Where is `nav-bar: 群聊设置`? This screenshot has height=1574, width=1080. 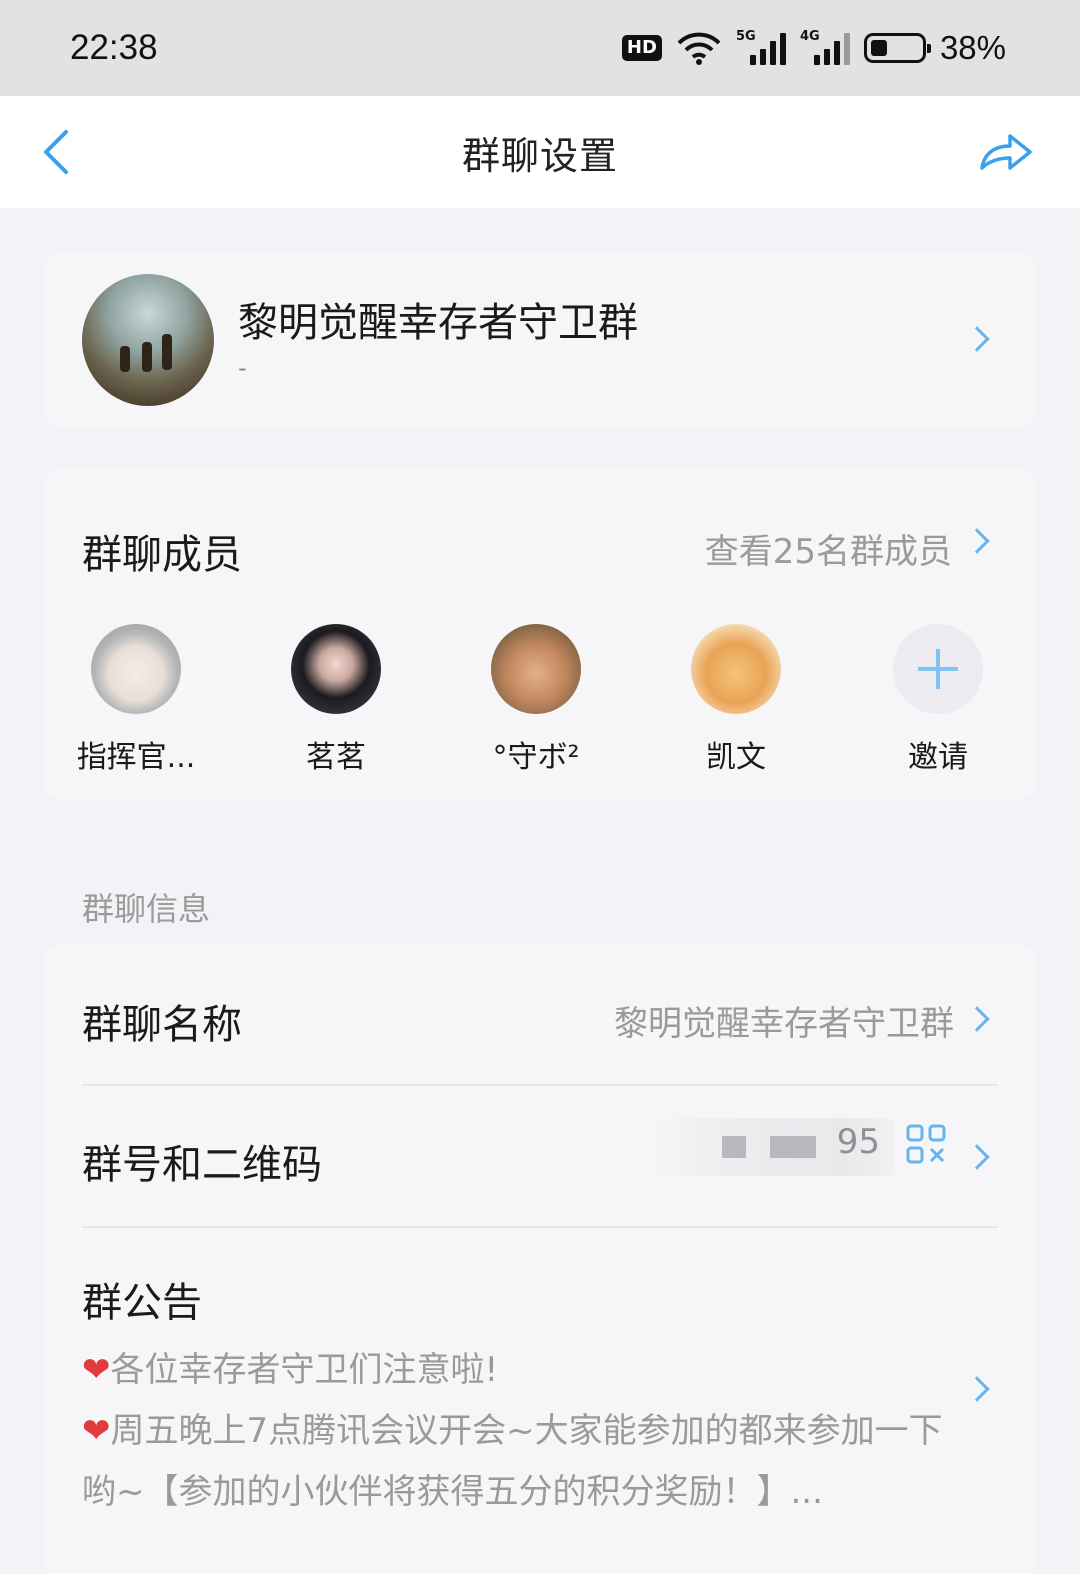
nav-bar: 群聊设置 is located at coordinates (540, 152).